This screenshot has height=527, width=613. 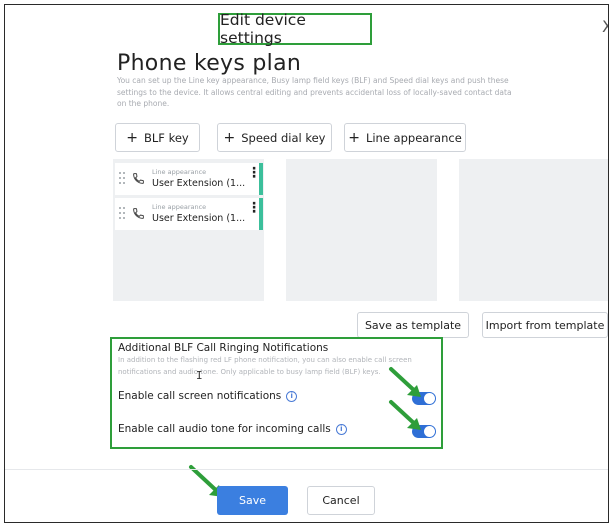 I want to click on dialog-title: Edit device settings, so click(x=295, y=29).